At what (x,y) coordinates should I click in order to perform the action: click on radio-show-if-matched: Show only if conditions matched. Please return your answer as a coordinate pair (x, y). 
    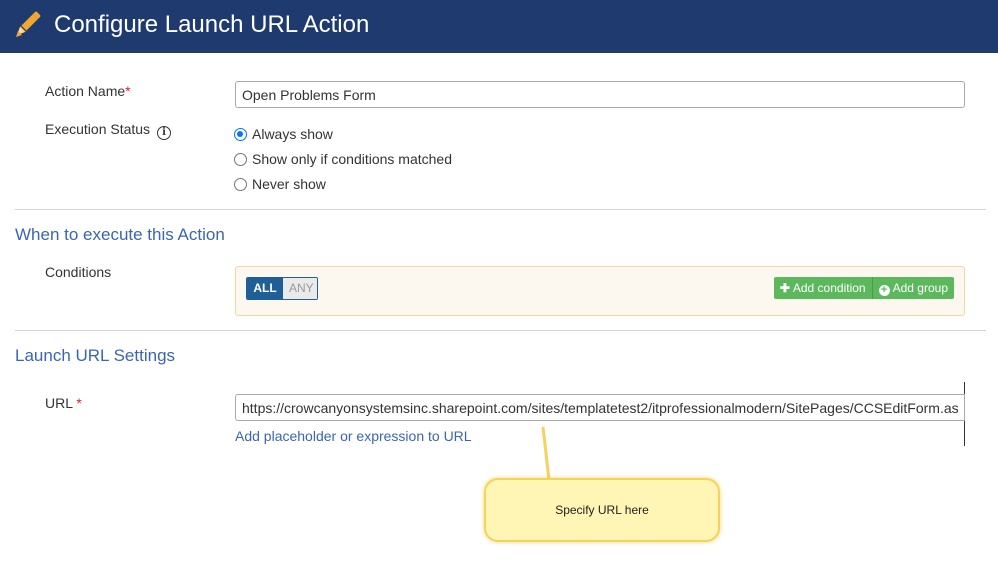
    Looking at the image, I should click on (343, 160).